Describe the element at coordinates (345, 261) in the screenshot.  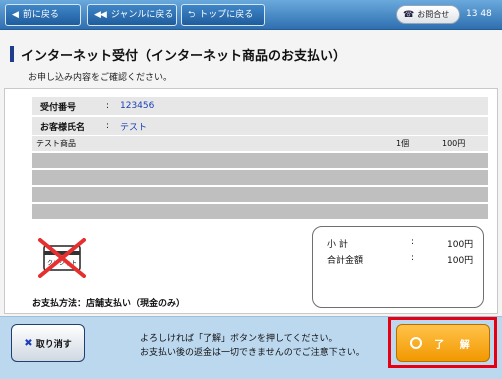
I see `total-label: 合計金額` at that location.